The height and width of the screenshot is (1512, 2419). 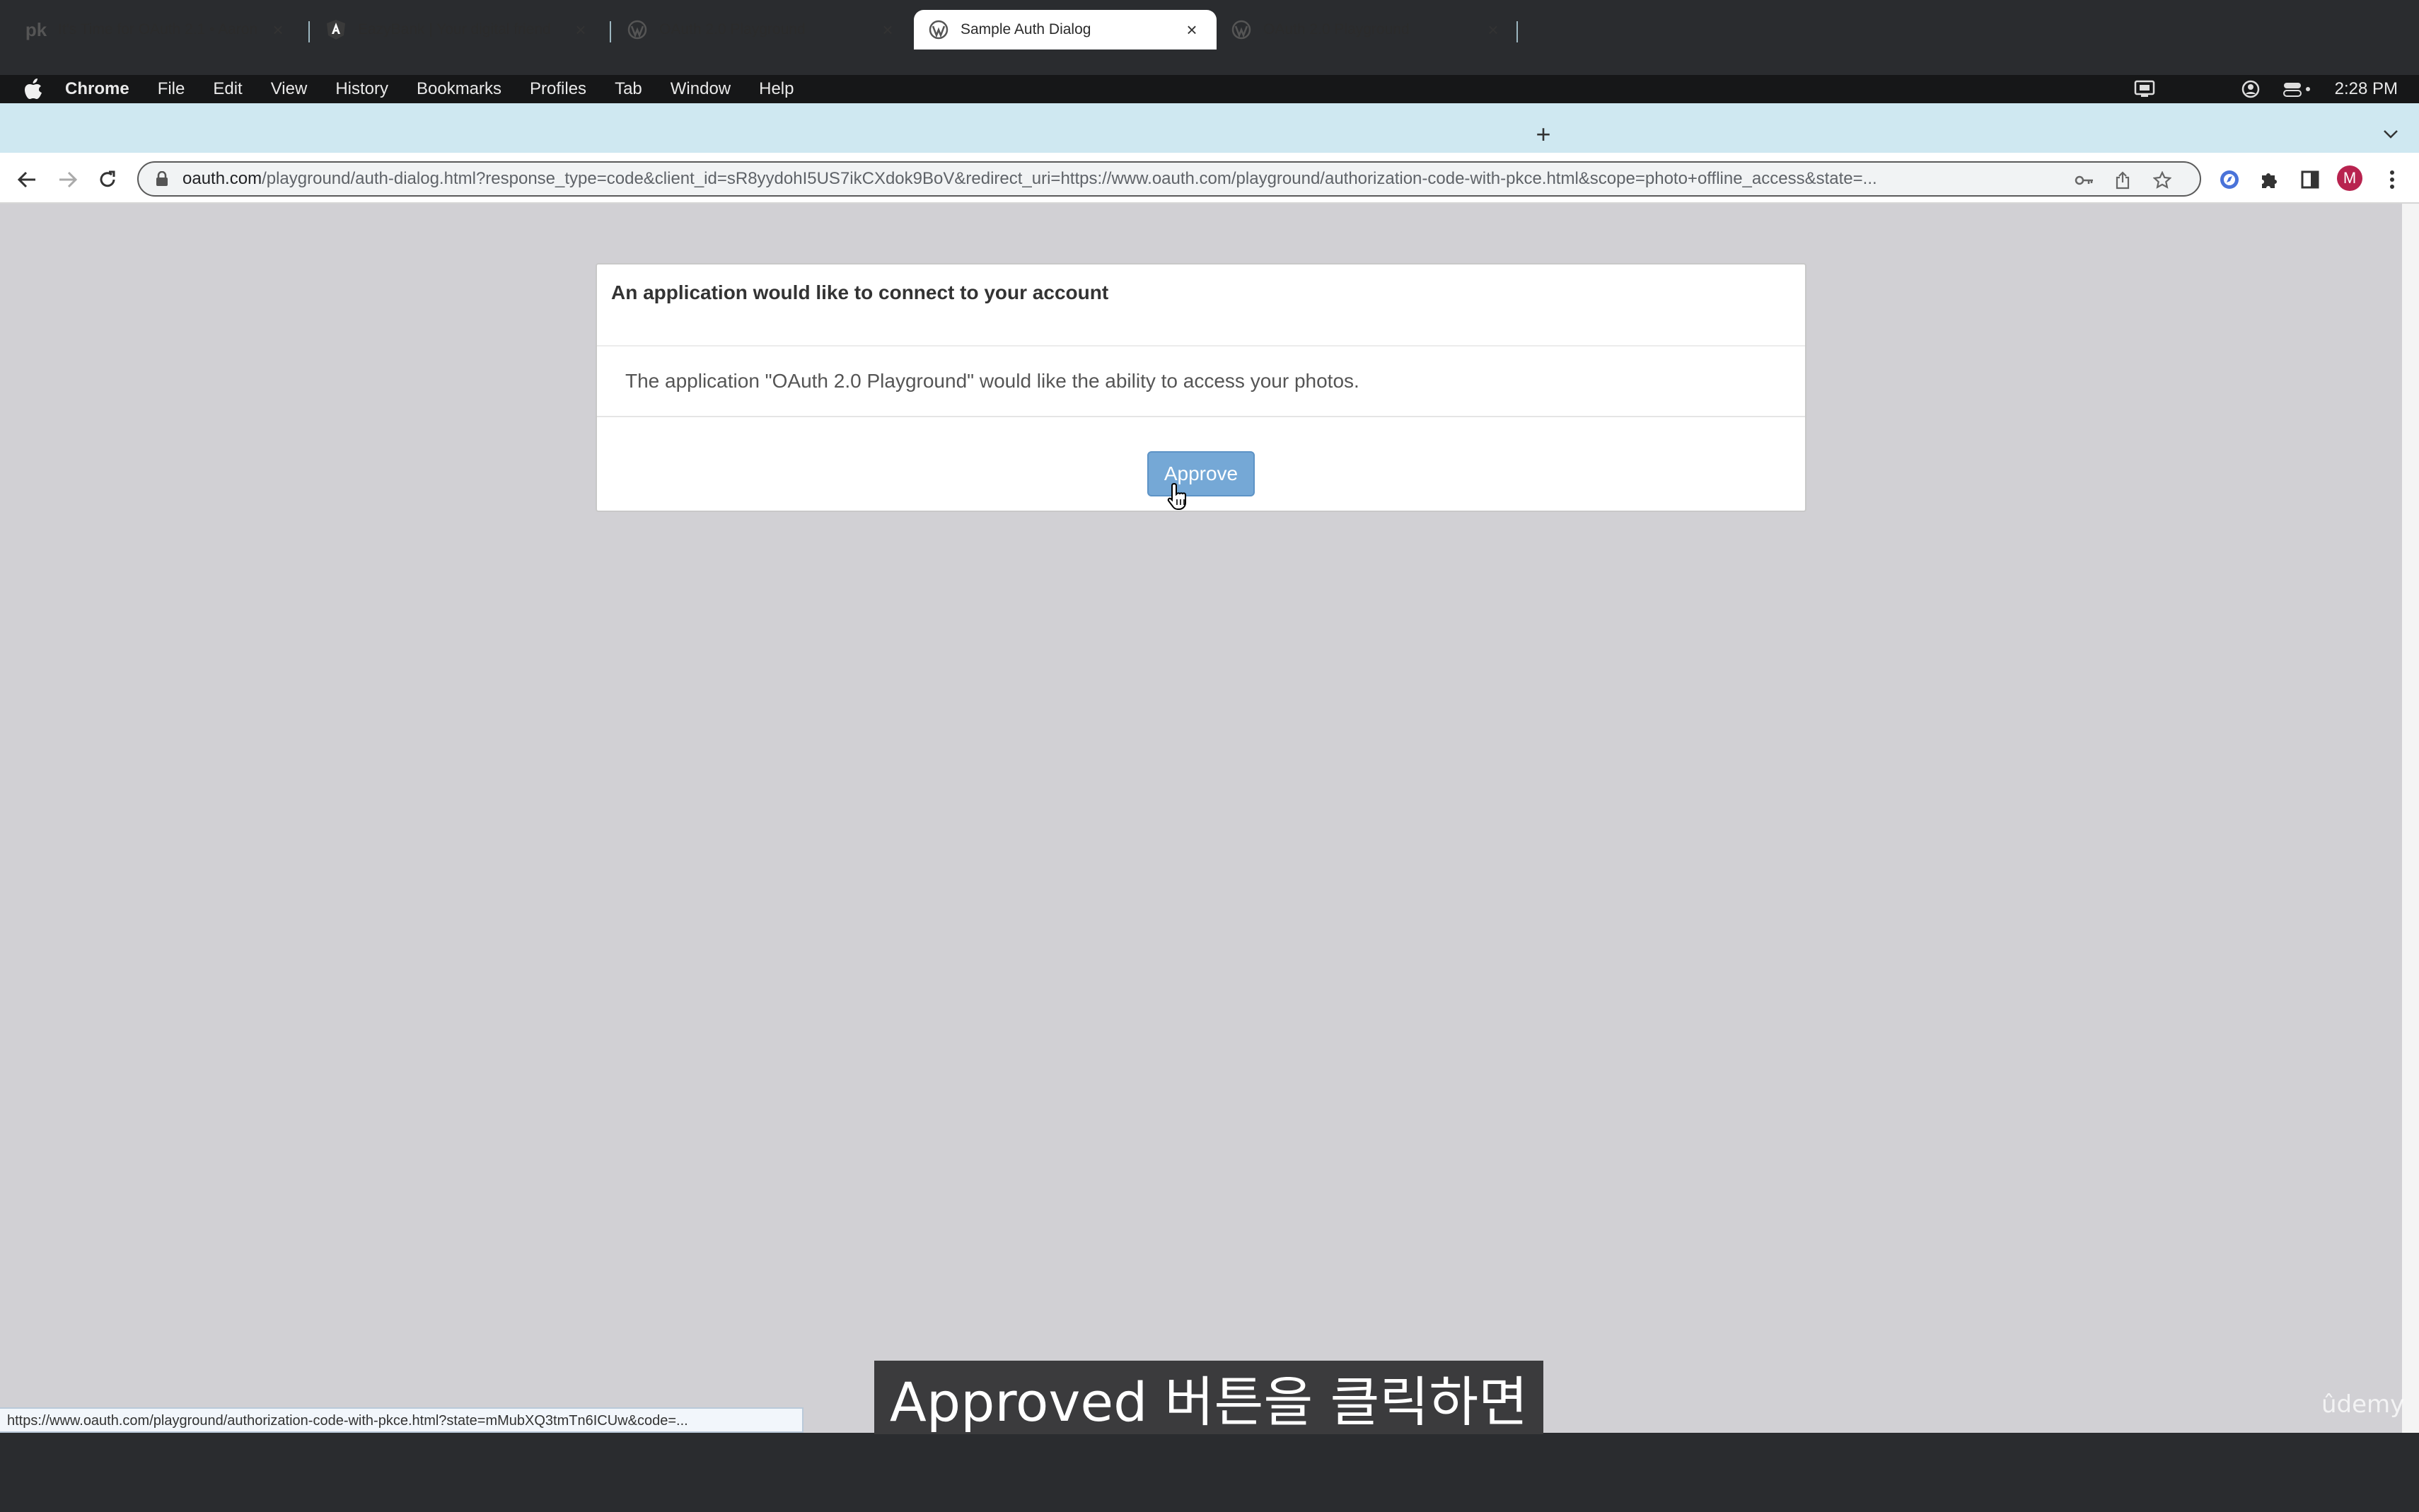 I want to click on menu-profiles: Profiles, so click(x=558, y=89).